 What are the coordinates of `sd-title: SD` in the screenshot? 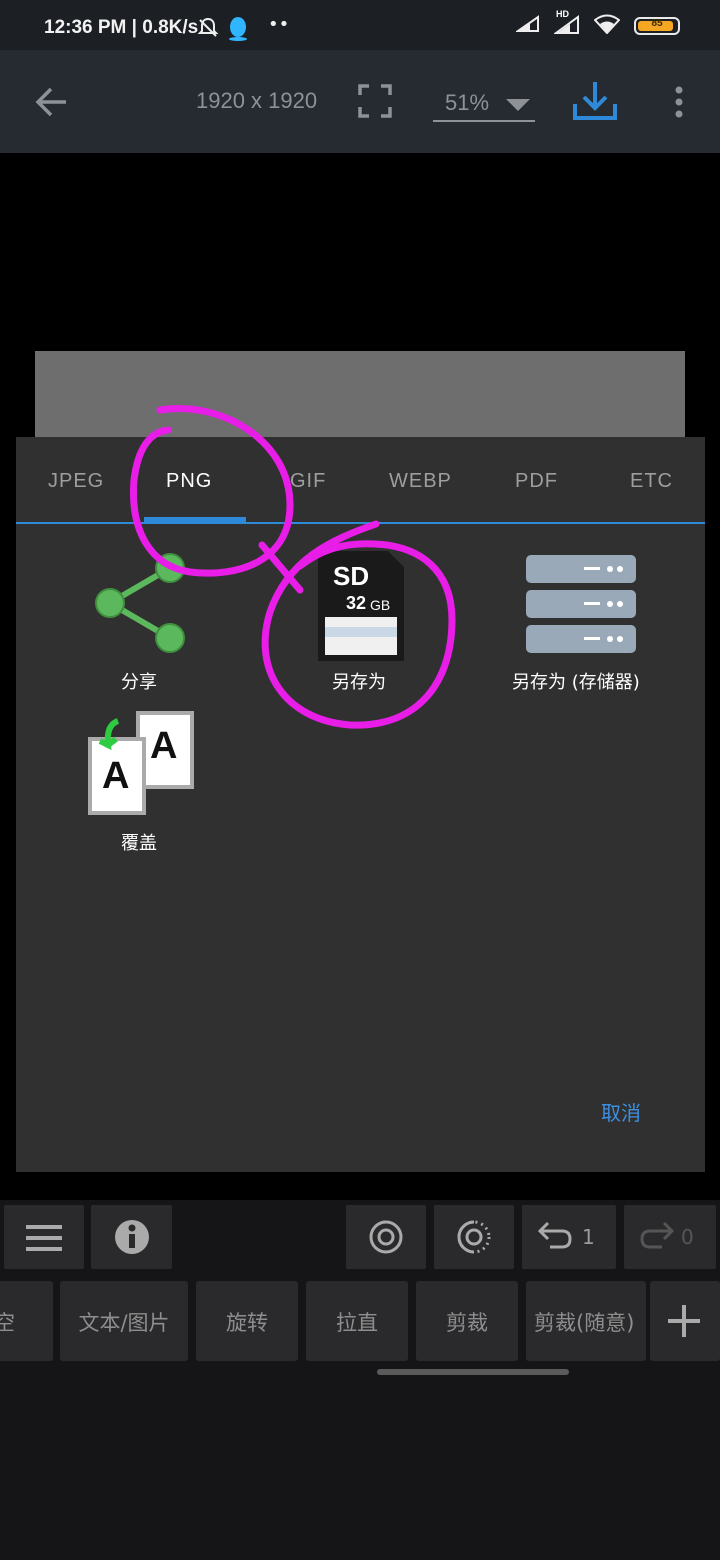 It's located at (351, 576).